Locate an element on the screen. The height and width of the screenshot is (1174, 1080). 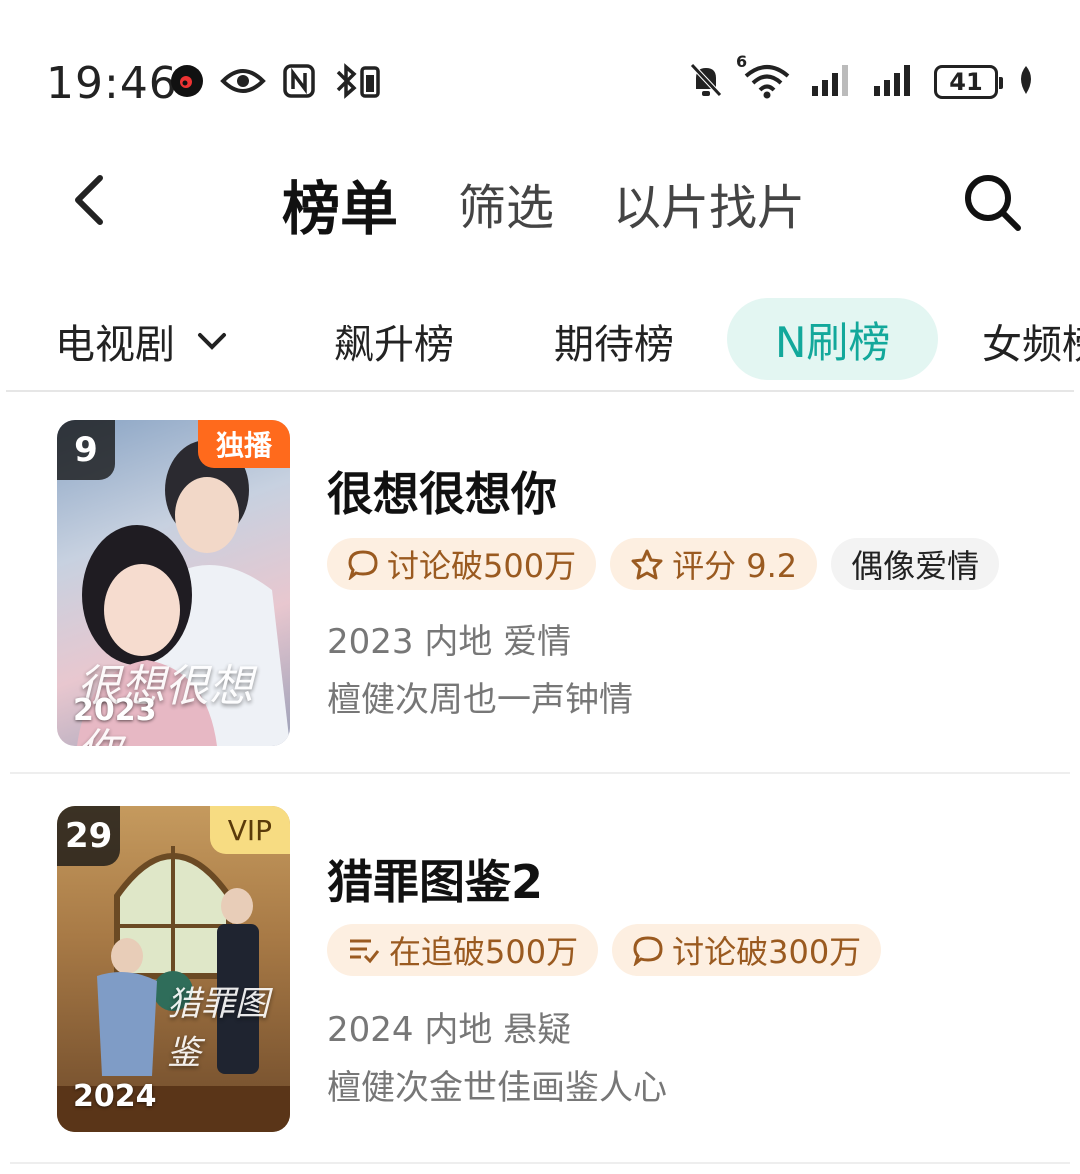
leaf-icon is located at coordinates (1026, 82).